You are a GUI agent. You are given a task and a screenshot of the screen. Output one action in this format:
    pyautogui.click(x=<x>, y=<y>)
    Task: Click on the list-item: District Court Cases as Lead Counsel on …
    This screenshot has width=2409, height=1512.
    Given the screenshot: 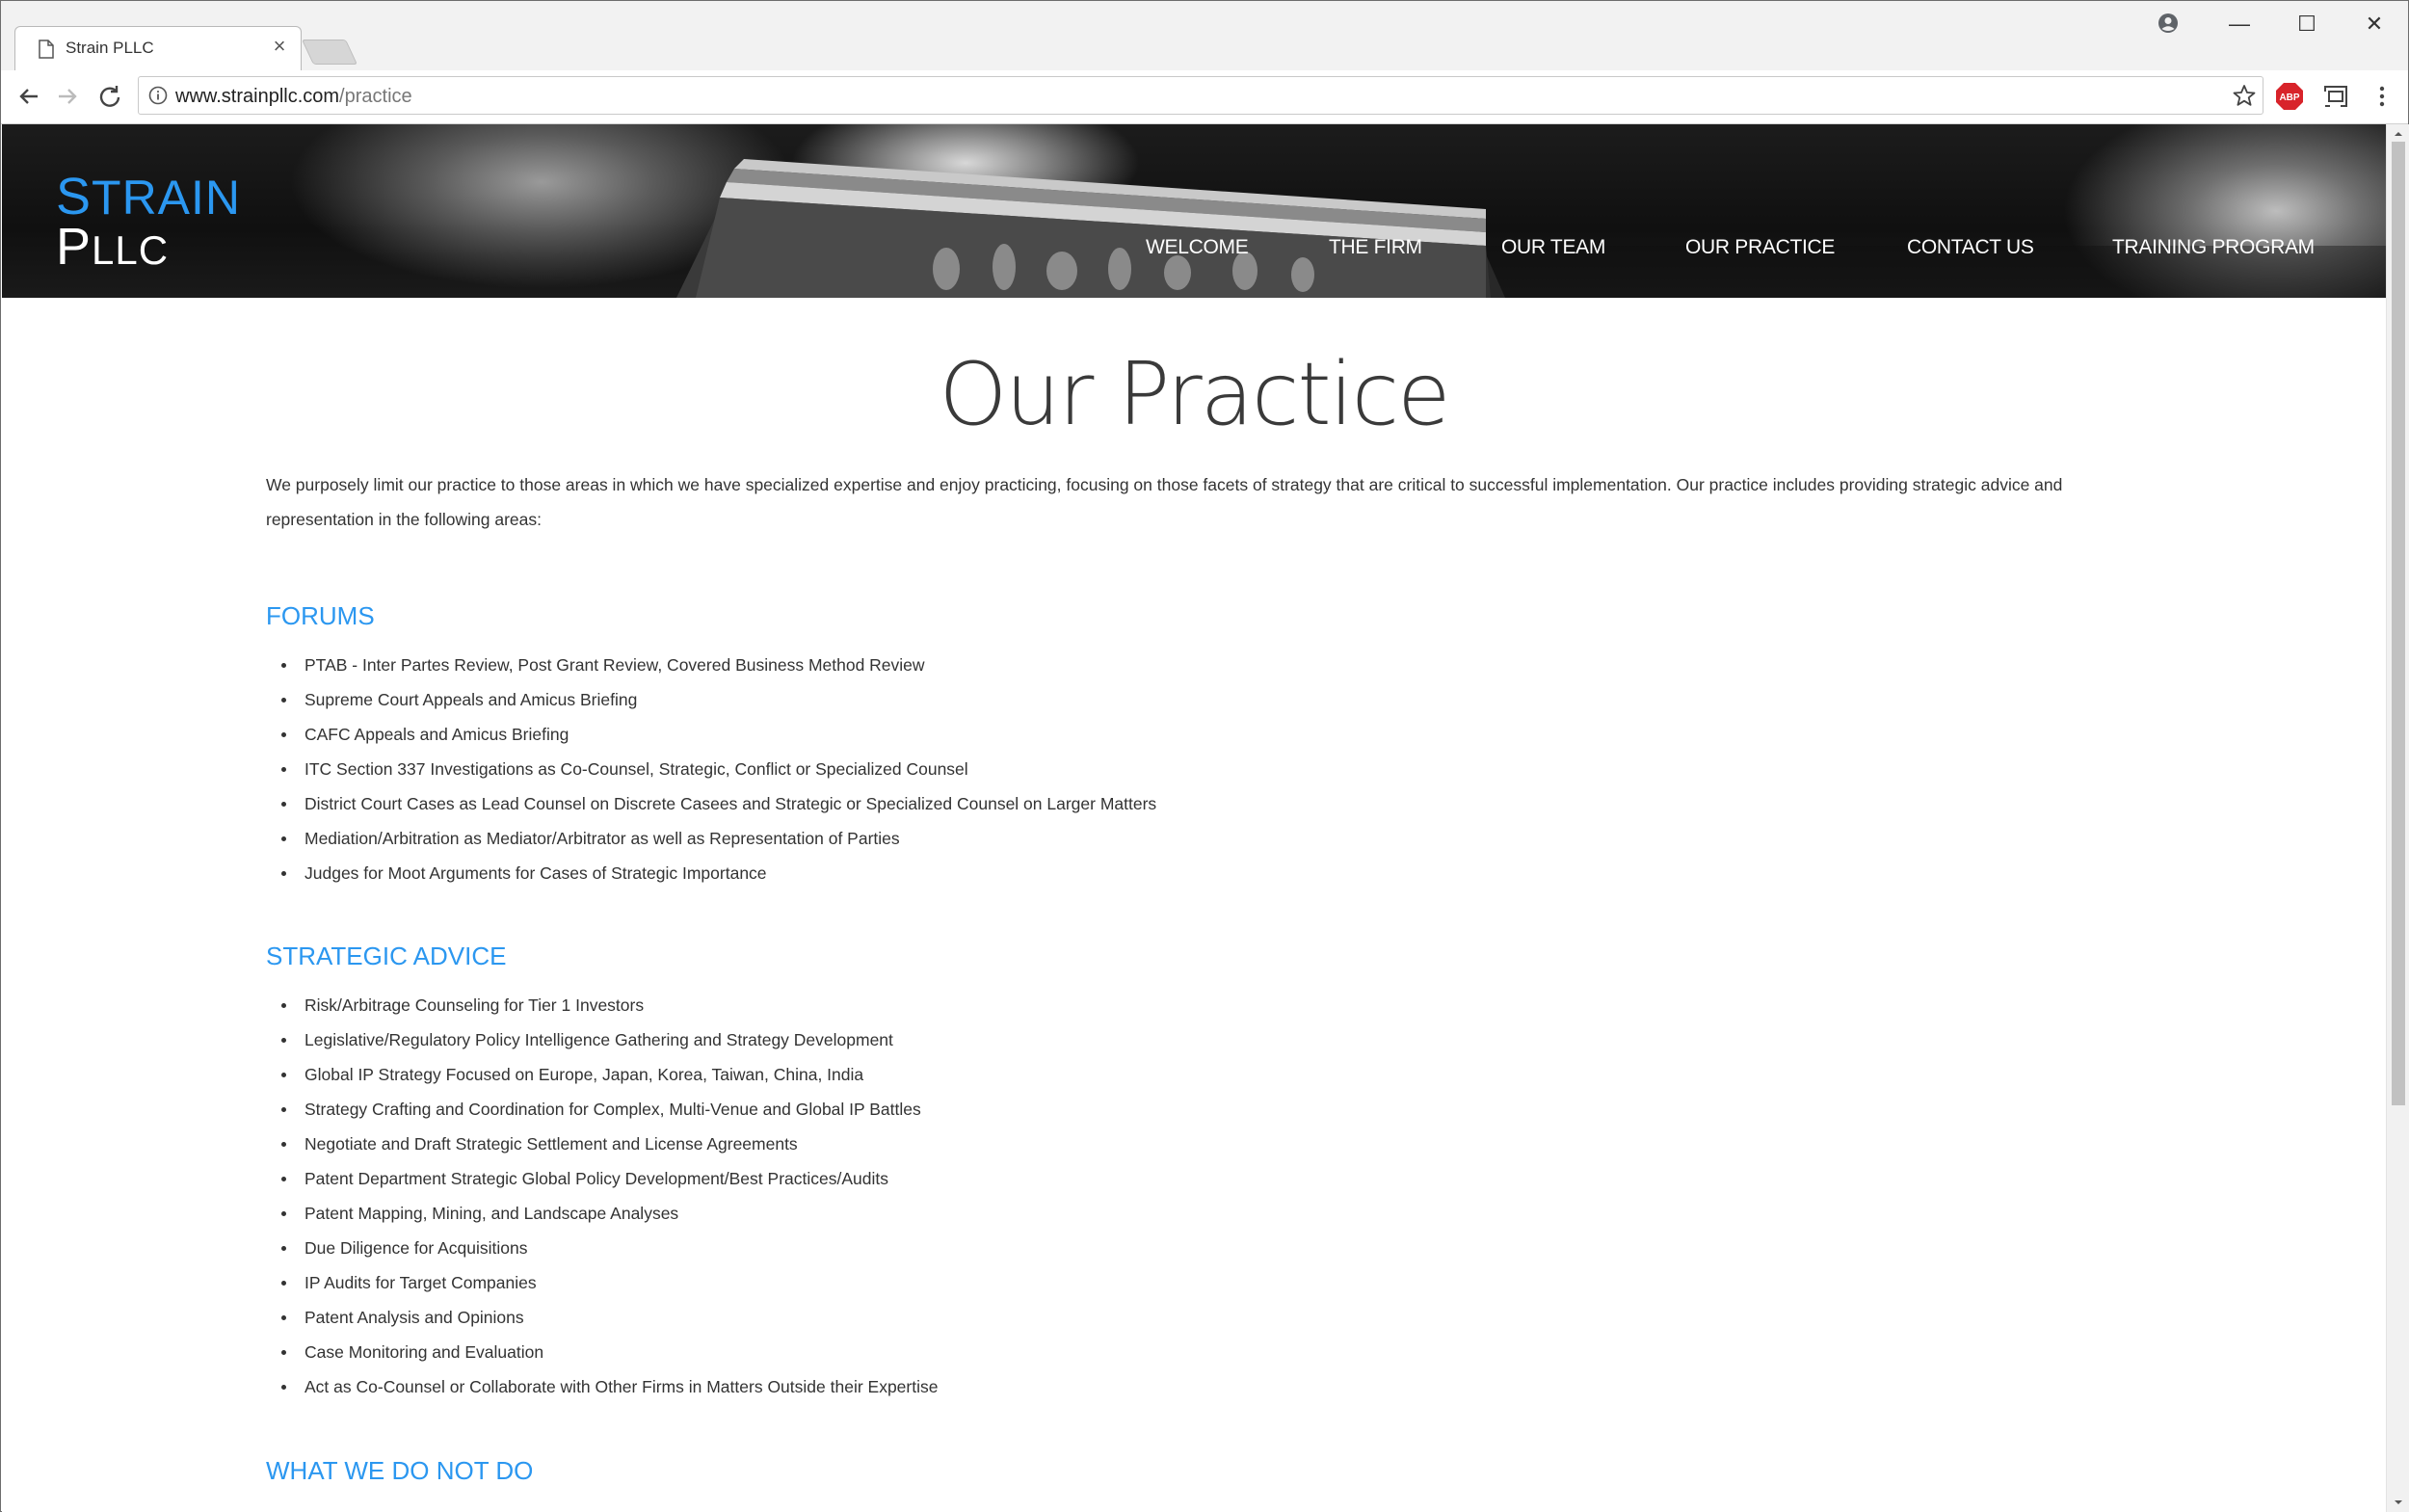 What is the action you would take?
    pyautogui.click(x=711, y=804)
    